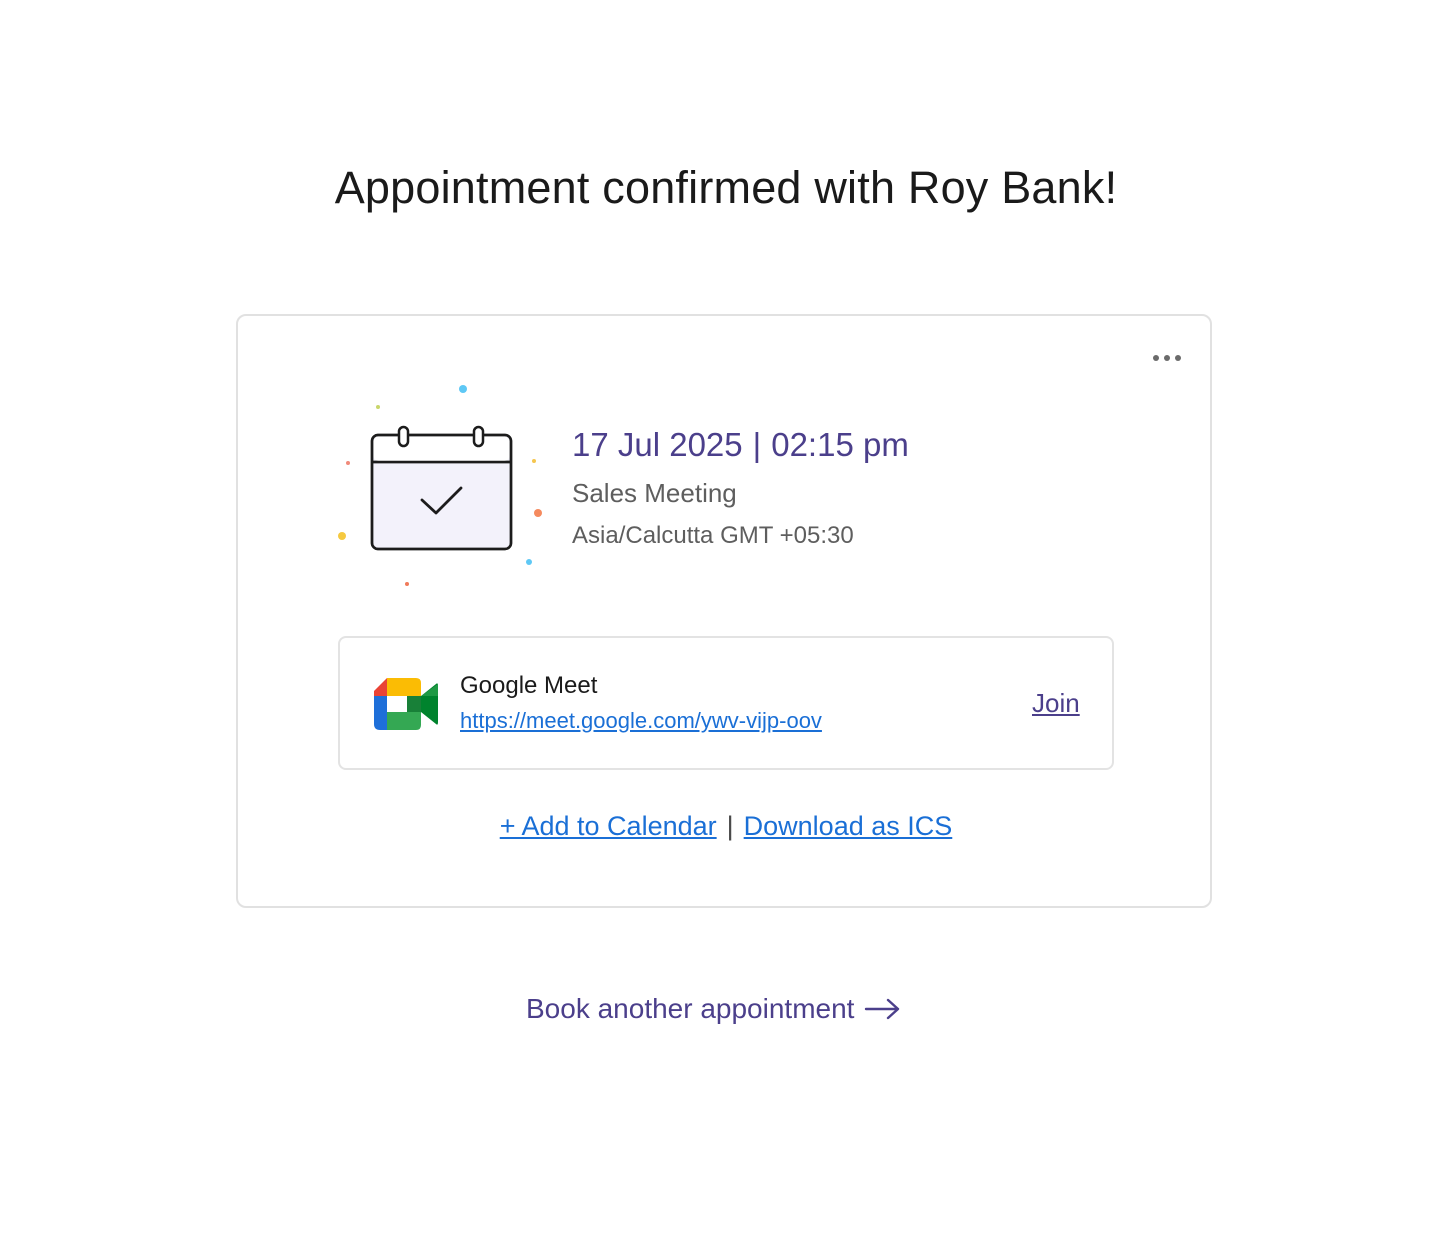 The height and width of the screenshot is (1234, 1438). I want to click on book-another-appointment-link: Book another appointment, so click(714, 1009).